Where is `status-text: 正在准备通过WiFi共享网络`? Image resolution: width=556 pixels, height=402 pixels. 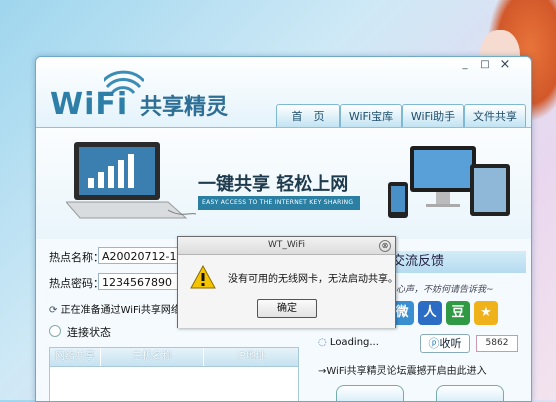 status-text: 正在准备通过WiFi共享网络 is located at coordinates (120, 310).